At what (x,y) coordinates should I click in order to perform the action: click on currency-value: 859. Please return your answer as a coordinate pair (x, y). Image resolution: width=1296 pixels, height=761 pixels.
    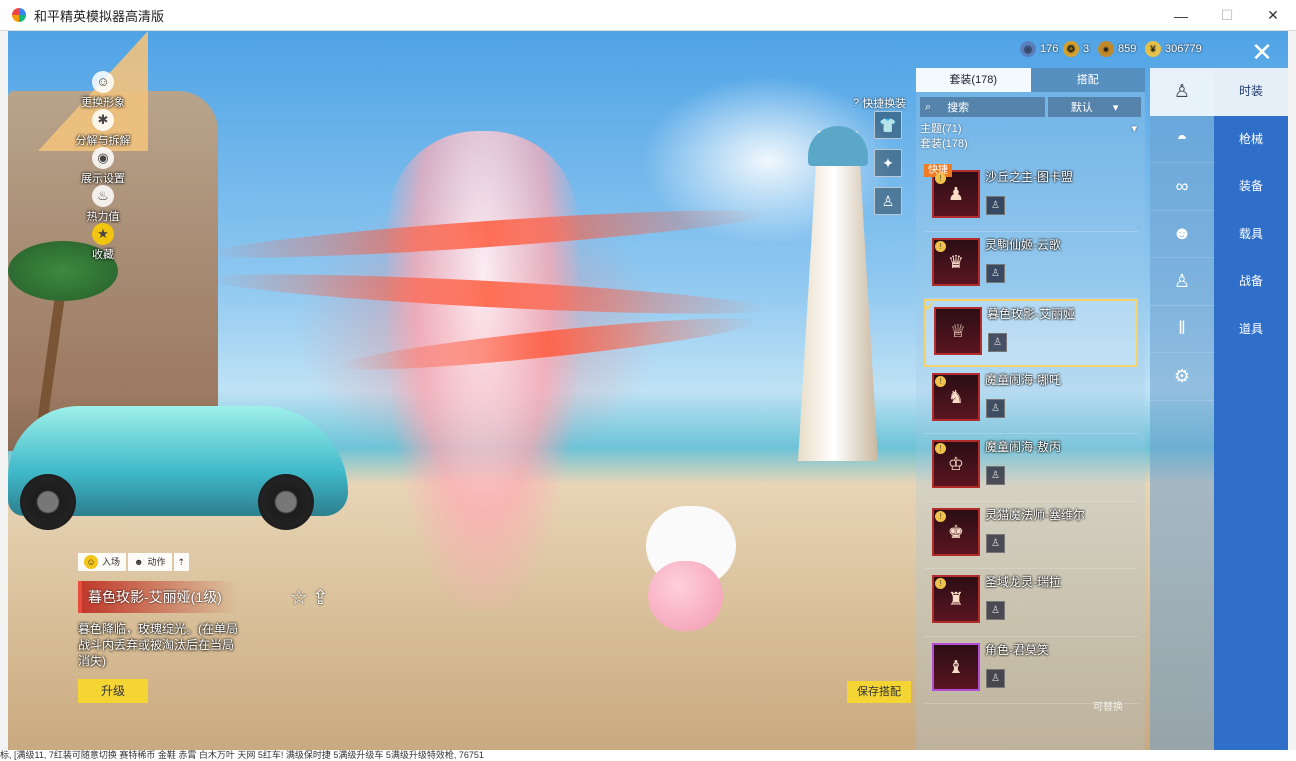
    Looking at the image, I should click on (1127, 49).